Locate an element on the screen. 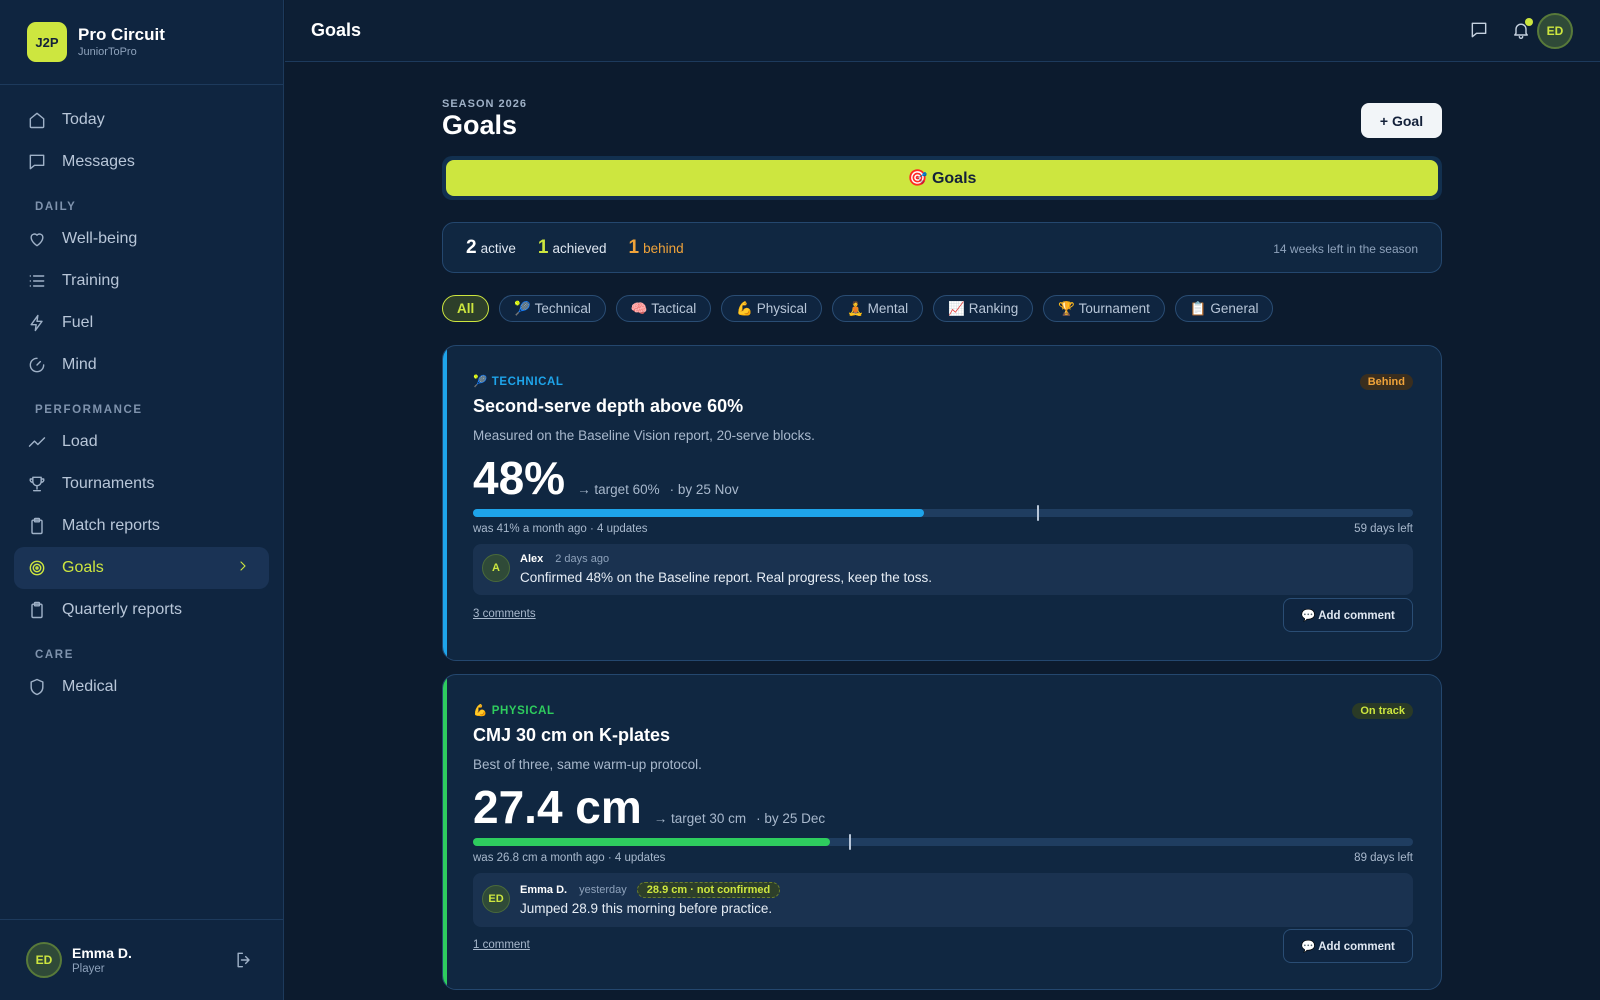 The height and width of the screenshot is (1000, 1600). filter-mental: 🧘 Mental is located at coordinates (878, 308).